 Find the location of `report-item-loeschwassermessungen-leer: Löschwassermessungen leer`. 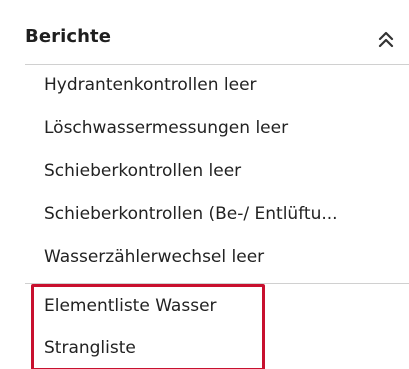

report-item-loeschwassermessungen-leer: Löschwassermessungen leer is located at coordinates (217, 130).